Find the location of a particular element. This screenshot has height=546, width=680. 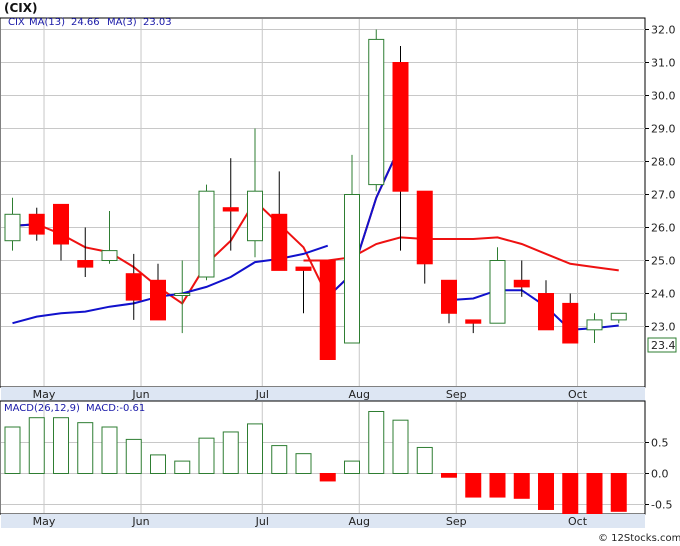

price-tick-label: 27.0 is located at coordinates (663, 195).